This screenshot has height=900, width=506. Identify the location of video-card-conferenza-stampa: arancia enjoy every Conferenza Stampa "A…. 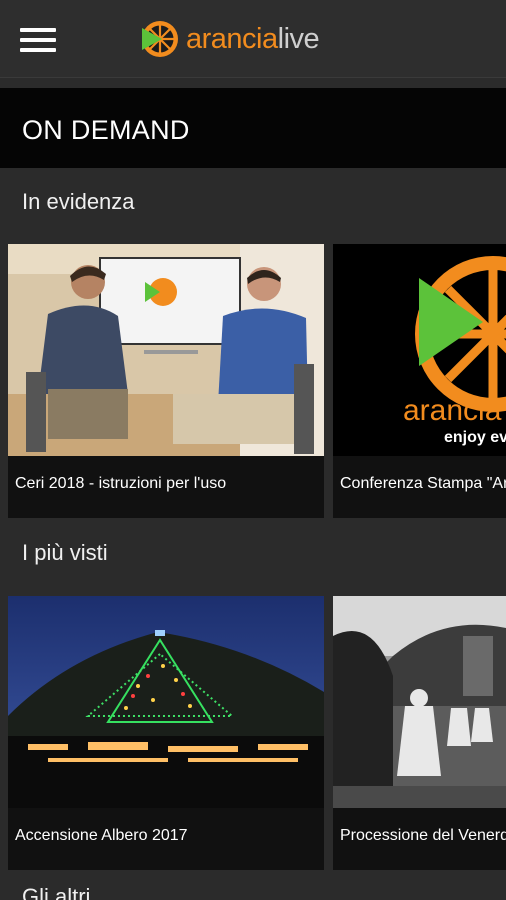
(419, 381).